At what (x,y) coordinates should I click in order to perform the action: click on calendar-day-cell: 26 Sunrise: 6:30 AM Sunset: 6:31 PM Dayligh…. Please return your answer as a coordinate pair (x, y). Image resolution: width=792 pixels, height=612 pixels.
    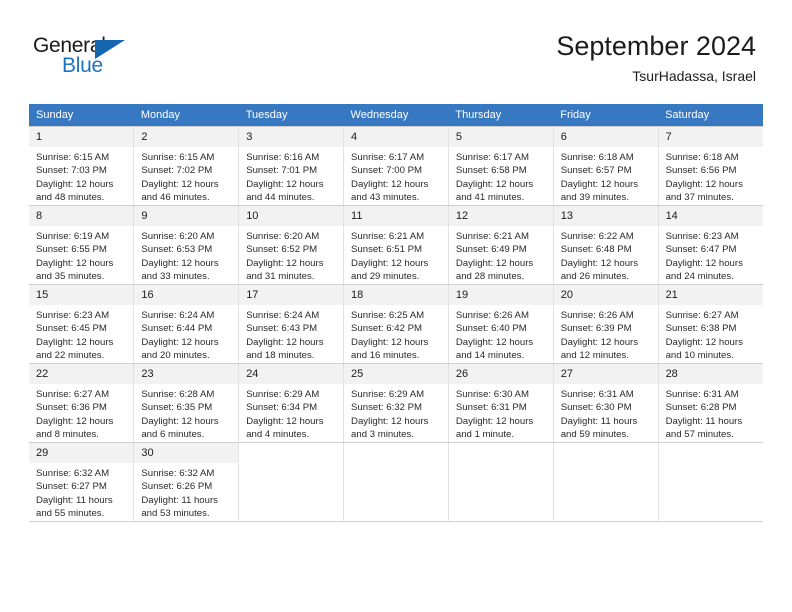
    Looking at the image, I should click on (501, 403).